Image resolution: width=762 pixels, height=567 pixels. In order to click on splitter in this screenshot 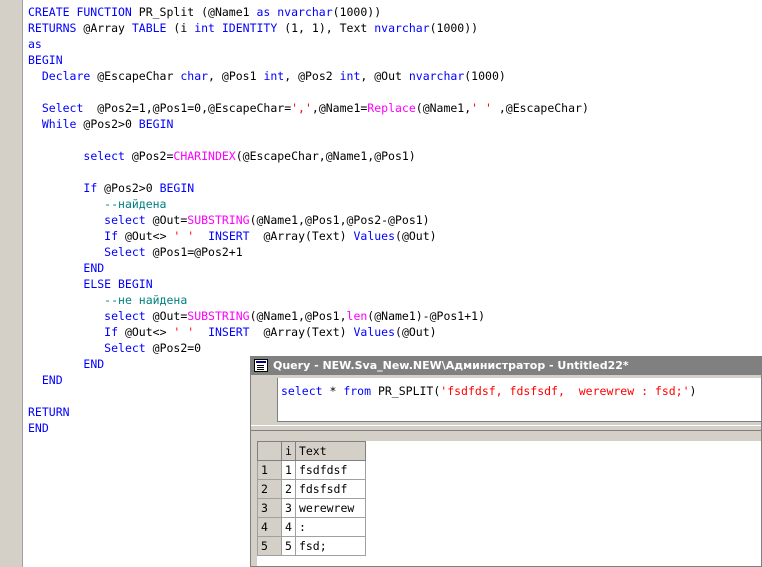, I will do `click(506, 428)`.